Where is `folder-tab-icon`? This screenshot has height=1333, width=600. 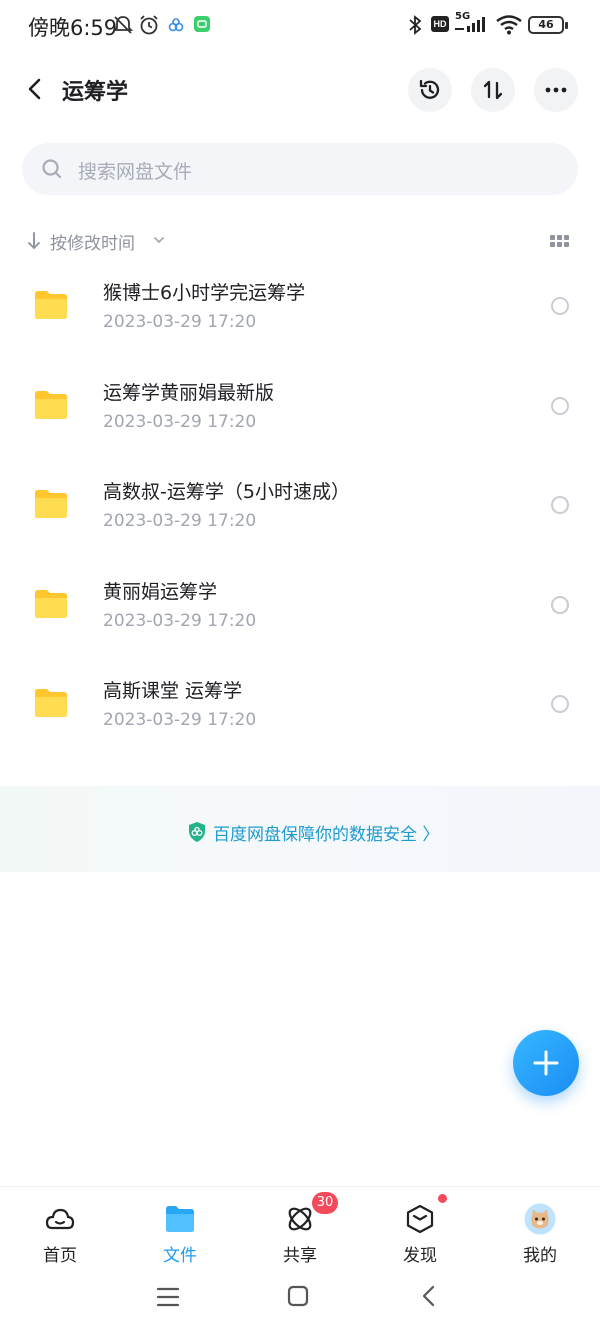 folder-tab-icon is located at coordinates (180, 1219).